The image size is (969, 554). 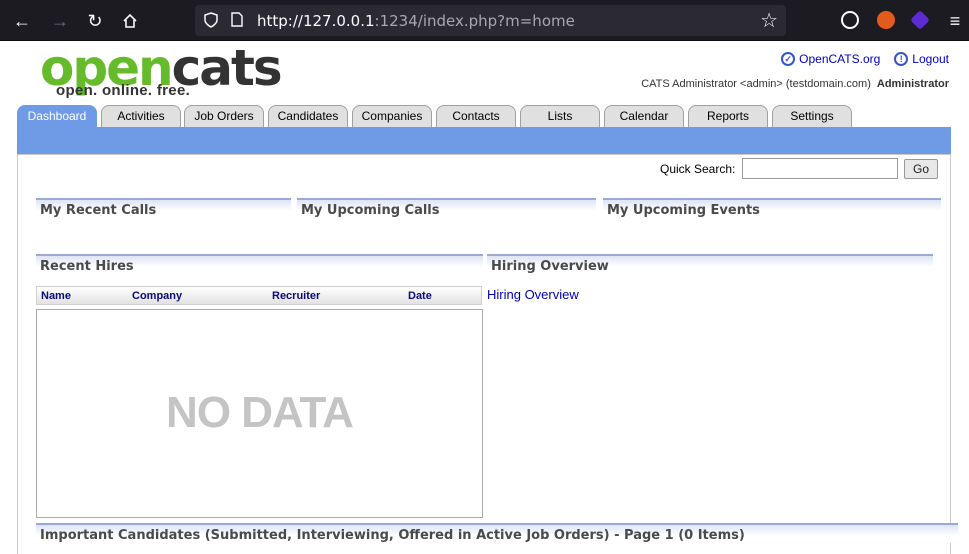 What do you see at coordinates (316, 21) in the screenshot?
I see `url-host: http://127.0.0.1` at bounding box center [316, 21].